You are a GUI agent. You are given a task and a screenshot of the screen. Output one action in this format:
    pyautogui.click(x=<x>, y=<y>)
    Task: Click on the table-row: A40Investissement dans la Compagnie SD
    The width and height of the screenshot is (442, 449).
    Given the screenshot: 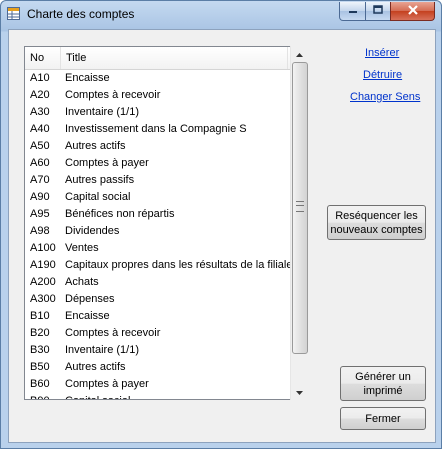 What is the action you would take?
    pyautogui.click(x=166, y=129)
    